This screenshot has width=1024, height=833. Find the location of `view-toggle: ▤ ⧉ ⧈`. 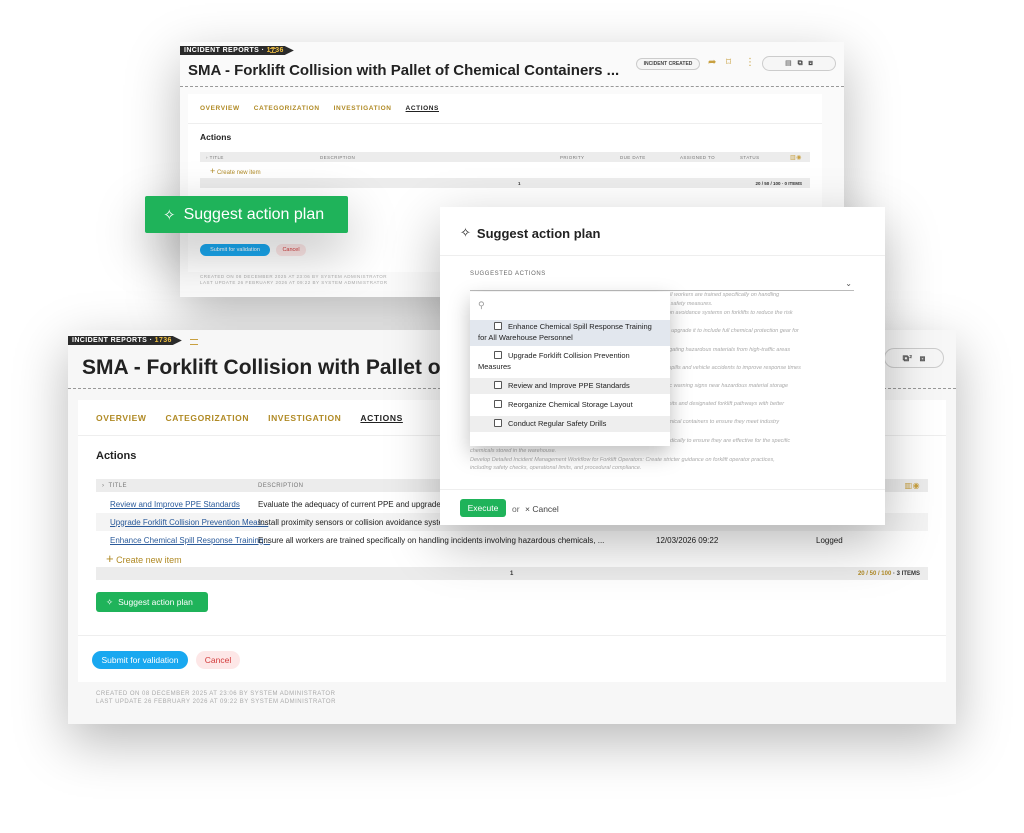

view-toggle: ▤ ⧉ ⧈ is located at coordinates (799, 63).